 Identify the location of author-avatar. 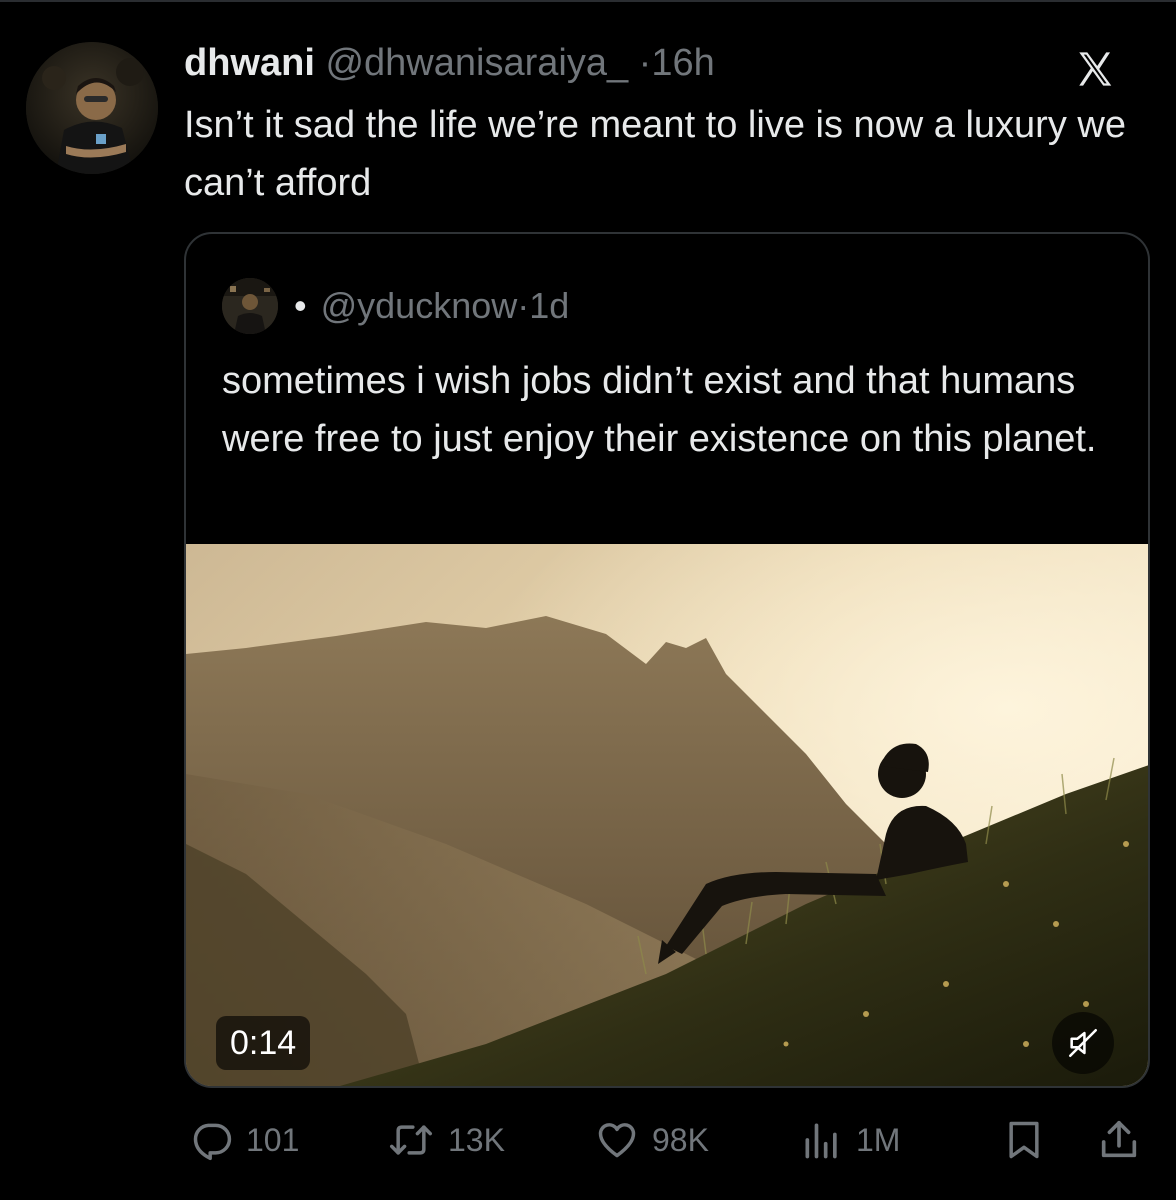
(92, 108).